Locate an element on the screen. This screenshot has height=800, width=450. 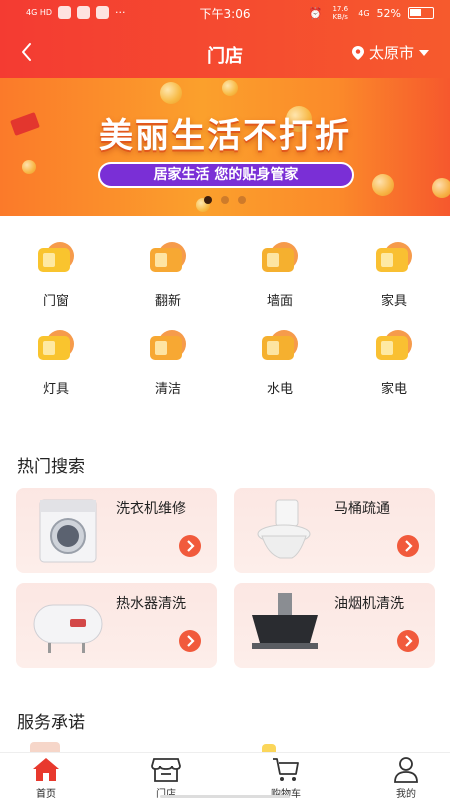
signal-indicator: 4G is located at coordinates (364, 13).